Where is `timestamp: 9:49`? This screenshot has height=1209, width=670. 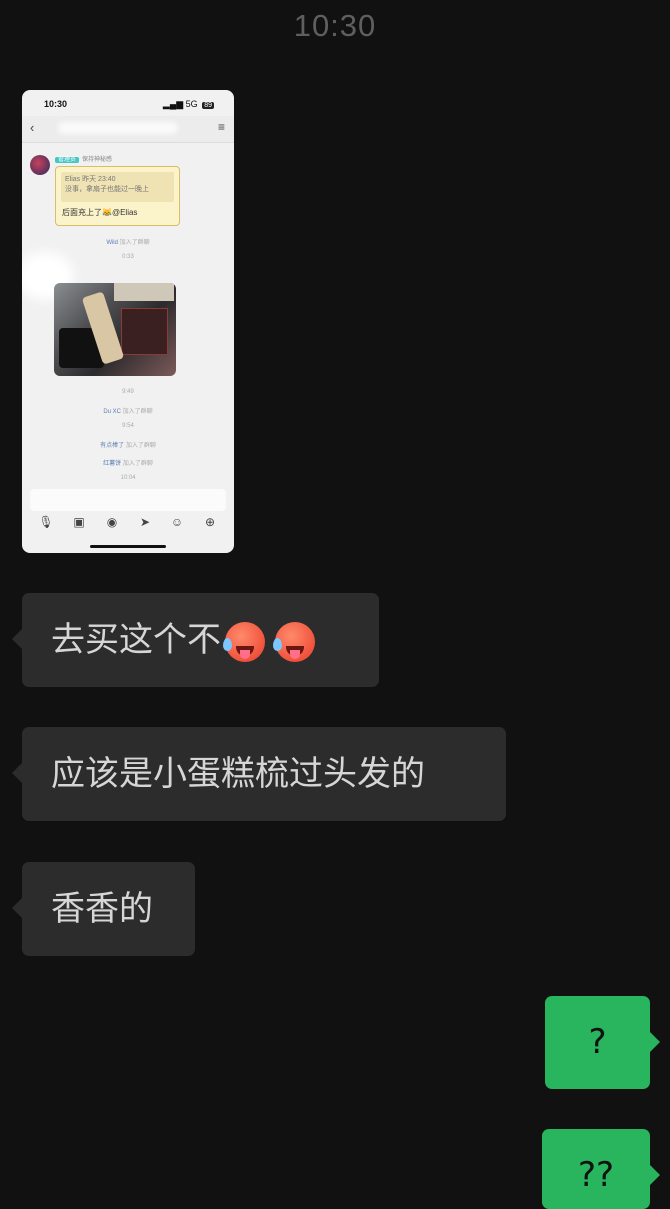 timestamp: 9:49 is located at coordinates (128, 392).